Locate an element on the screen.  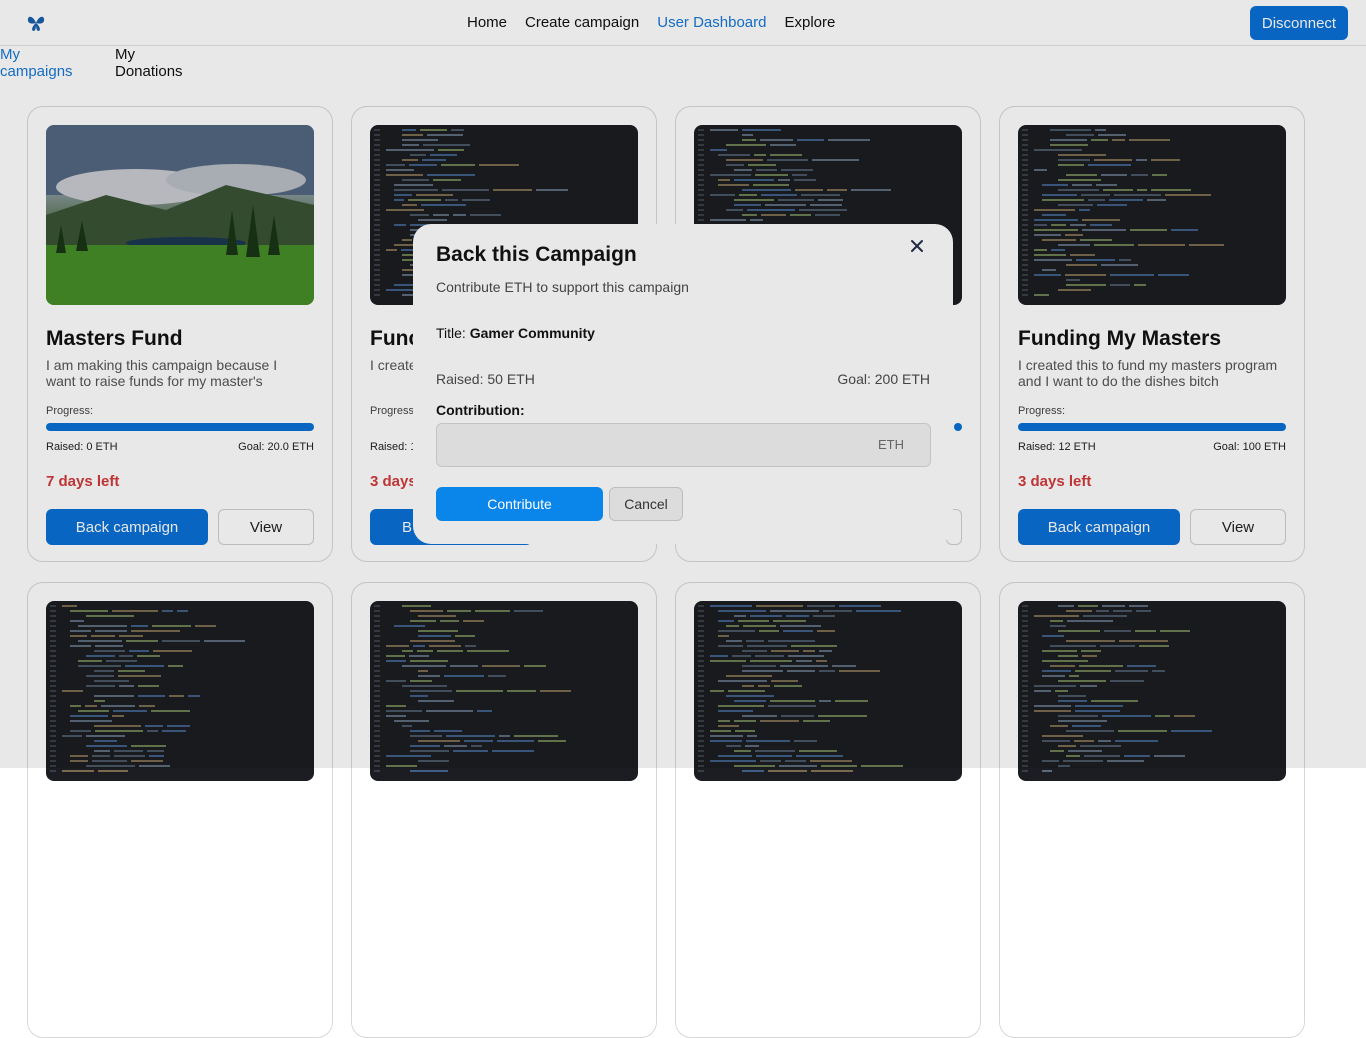
modal-goal: Goal: 200 ETH is located at coordinates (883, 379).